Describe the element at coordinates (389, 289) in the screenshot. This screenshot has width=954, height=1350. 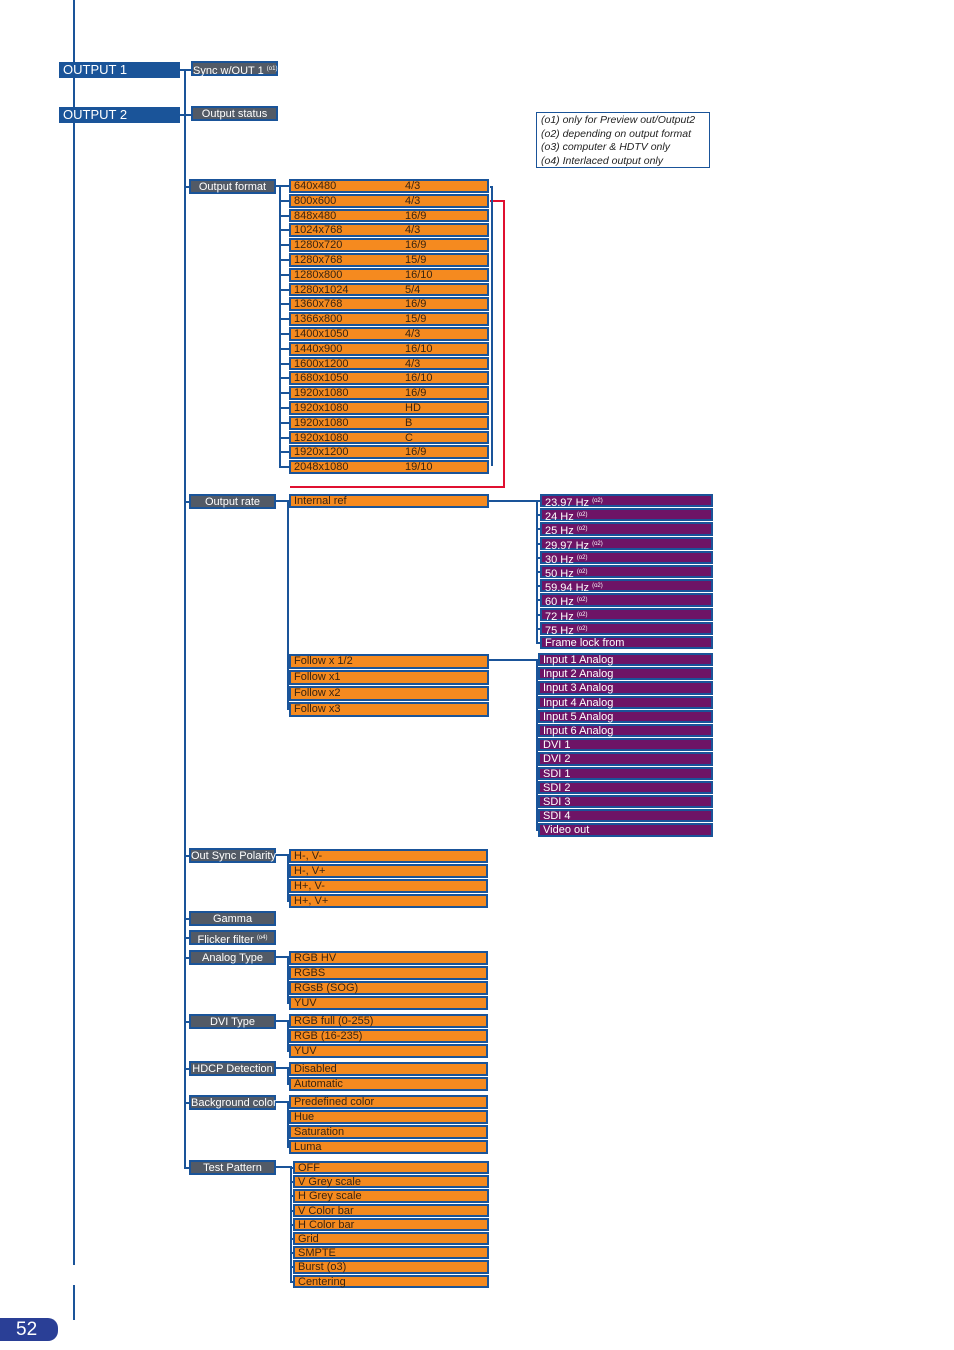
I see `format-item: 1280x1024 5/4` at that location.